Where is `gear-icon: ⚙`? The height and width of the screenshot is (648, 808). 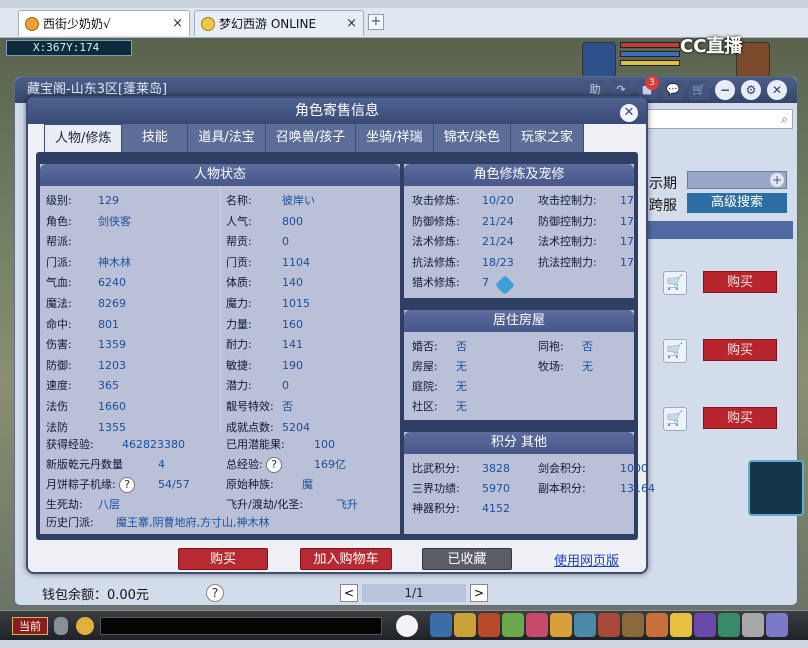
gear-icon: ⚙ is located at coordinates (751, 90).